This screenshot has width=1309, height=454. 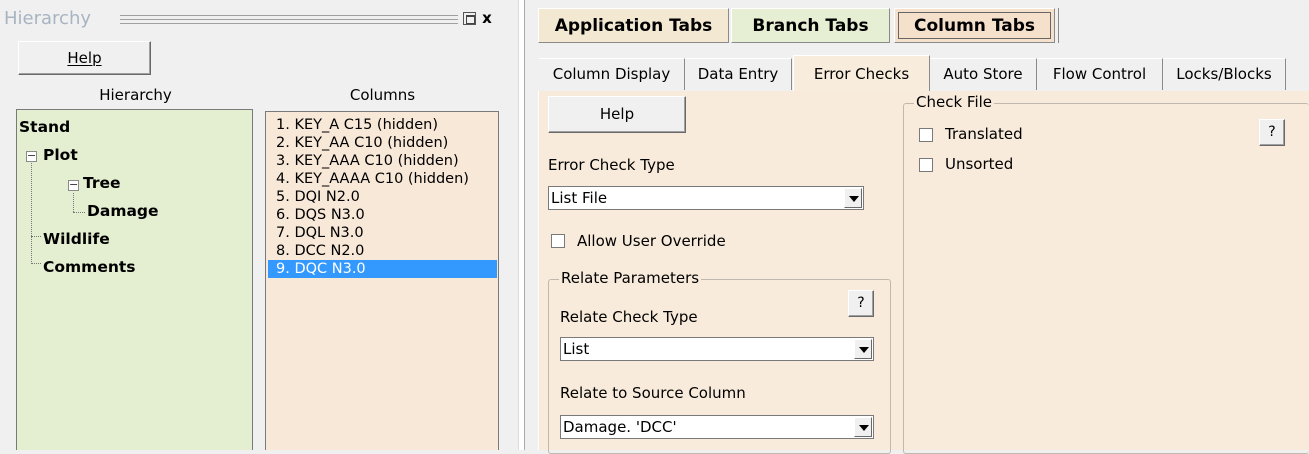 What do you see at coordinates (382, 215) in the screenshot?
I see `column-list-item: 6. DQS N3.0` at bounding box center [382, 215].